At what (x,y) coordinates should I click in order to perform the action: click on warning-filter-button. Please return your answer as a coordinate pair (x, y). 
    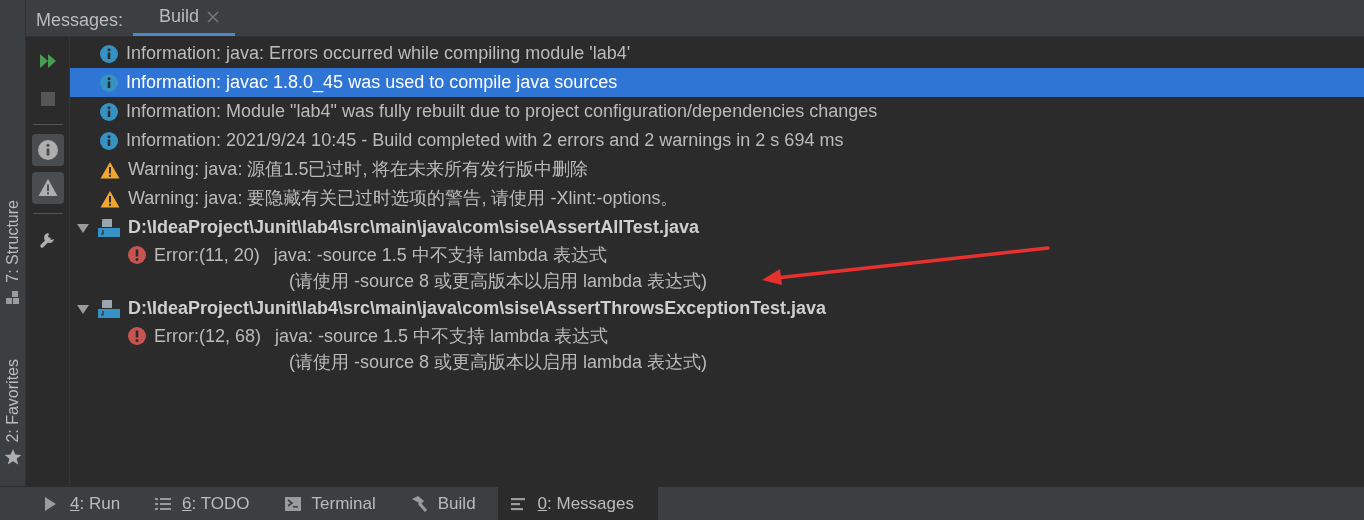
    Looking at the image, I should click on (47, 188).